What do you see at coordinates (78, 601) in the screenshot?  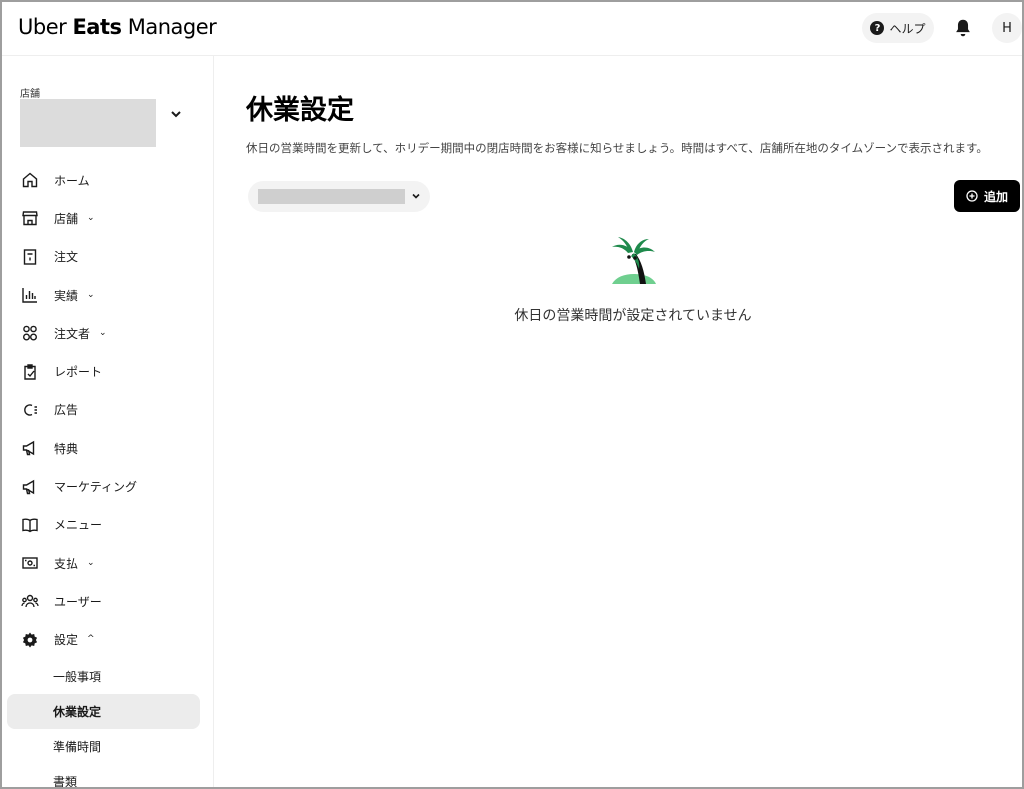 I see `sidebar-item-label: ユーザー` at bounding box center [78, 601].